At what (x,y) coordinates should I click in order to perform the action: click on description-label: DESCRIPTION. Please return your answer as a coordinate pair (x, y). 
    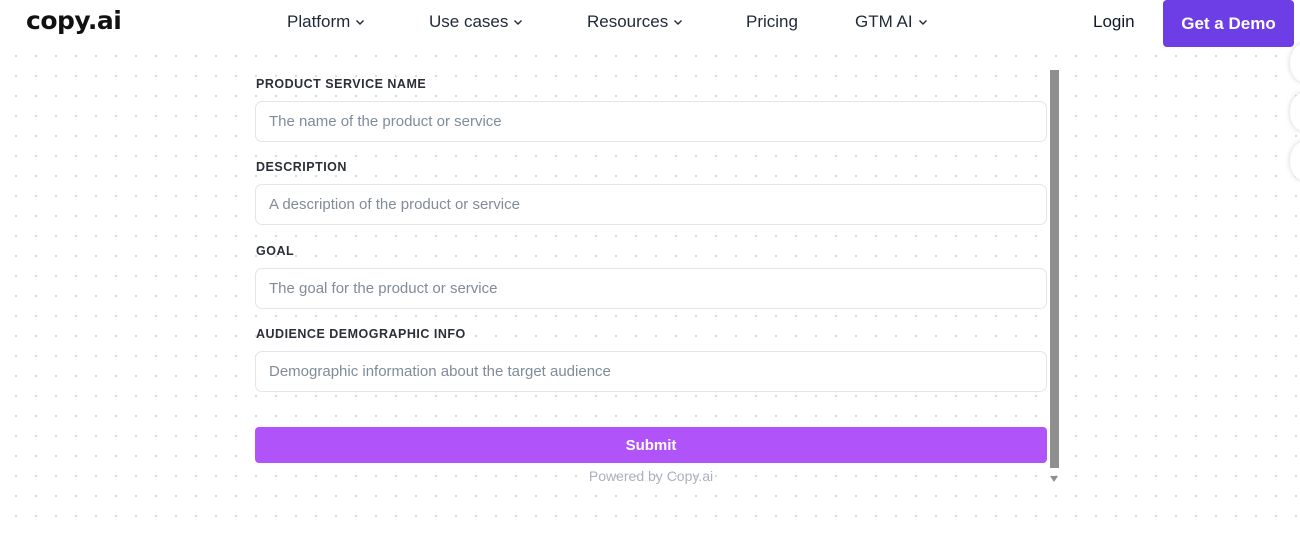
    Looking at the image, I should click on (301, 167).